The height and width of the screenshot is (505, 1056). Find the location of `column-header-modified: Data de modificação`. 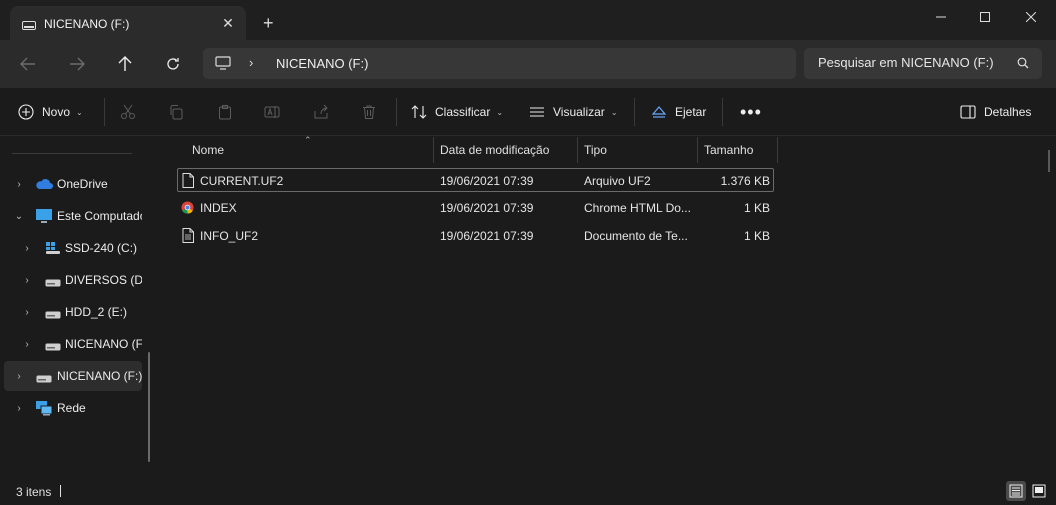

column-header-modified: Data de modificação is located at coordinates (509, 150).